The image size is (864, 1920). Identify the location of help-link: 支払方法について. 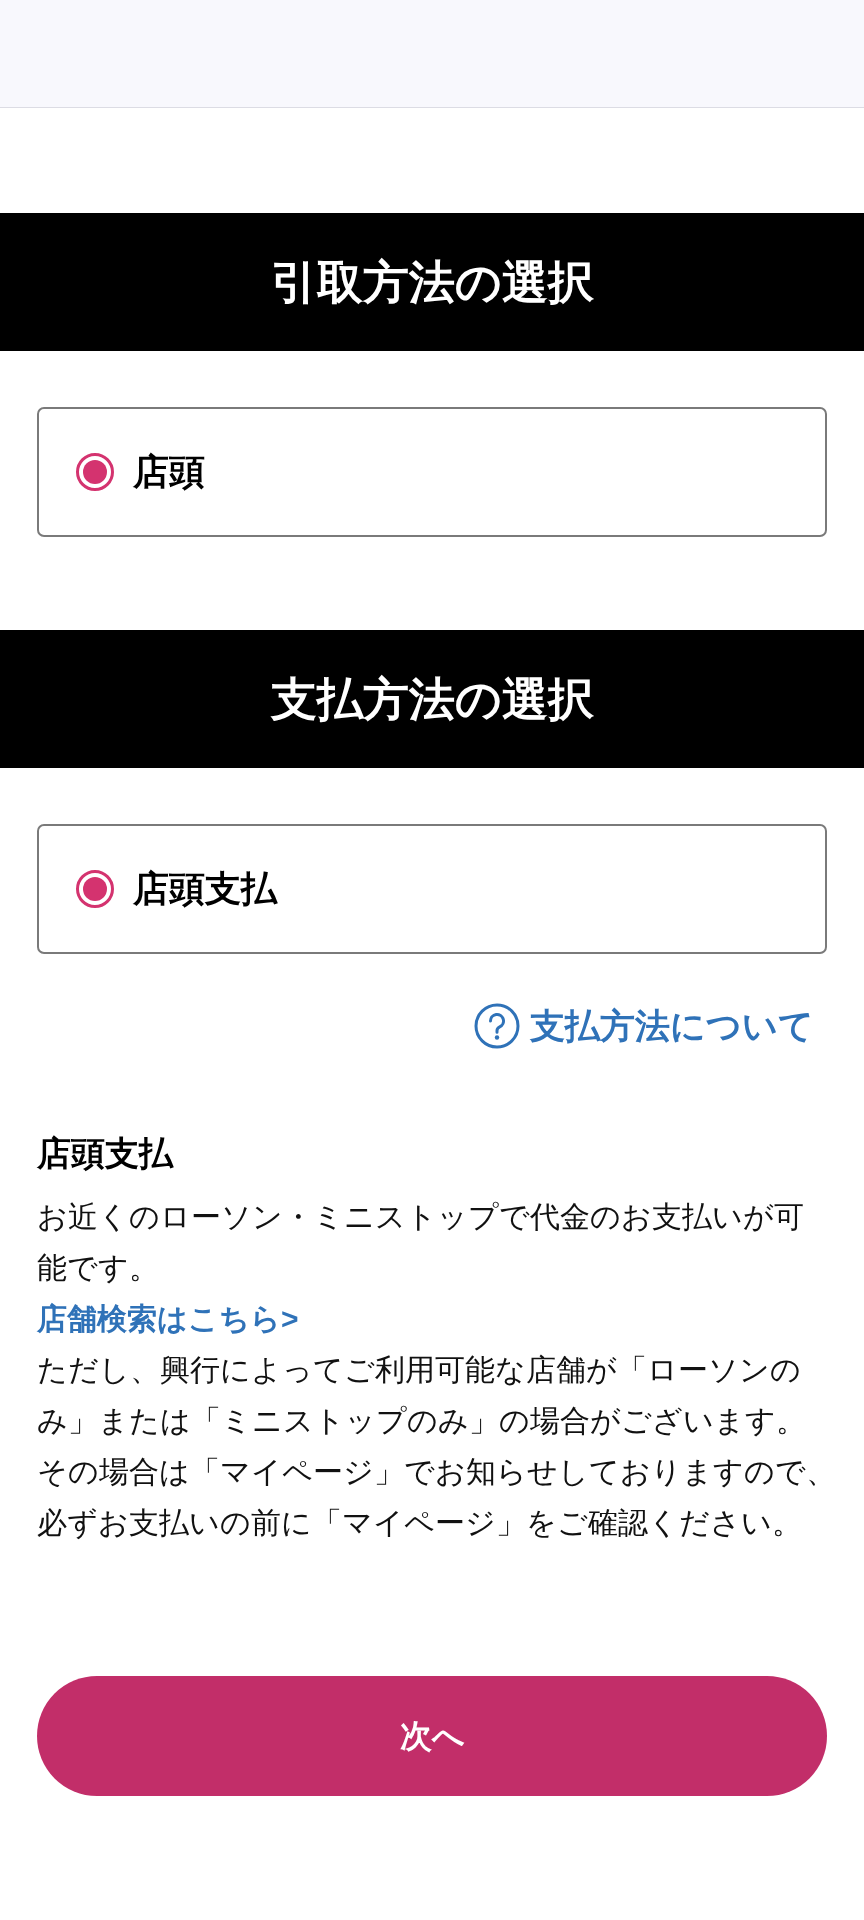
(644, 1026).